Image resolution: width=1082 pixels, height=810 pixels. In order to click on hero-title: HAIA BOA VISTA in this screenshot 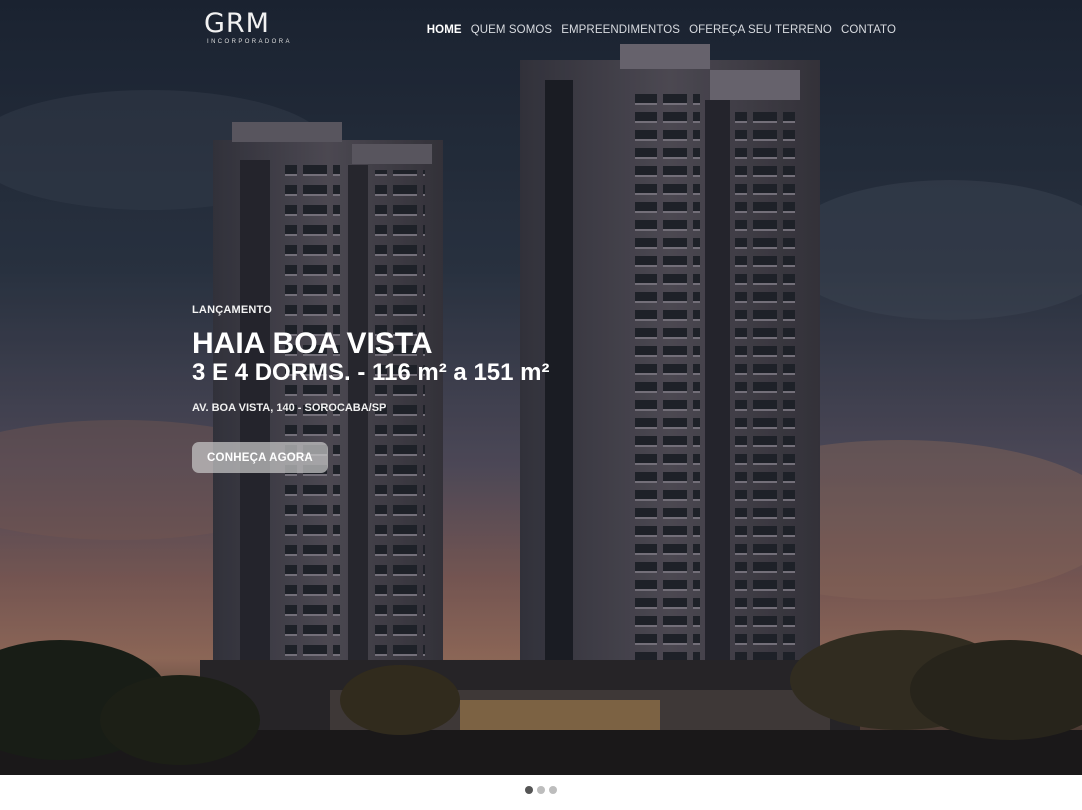, I will do `click(312, 343)`.